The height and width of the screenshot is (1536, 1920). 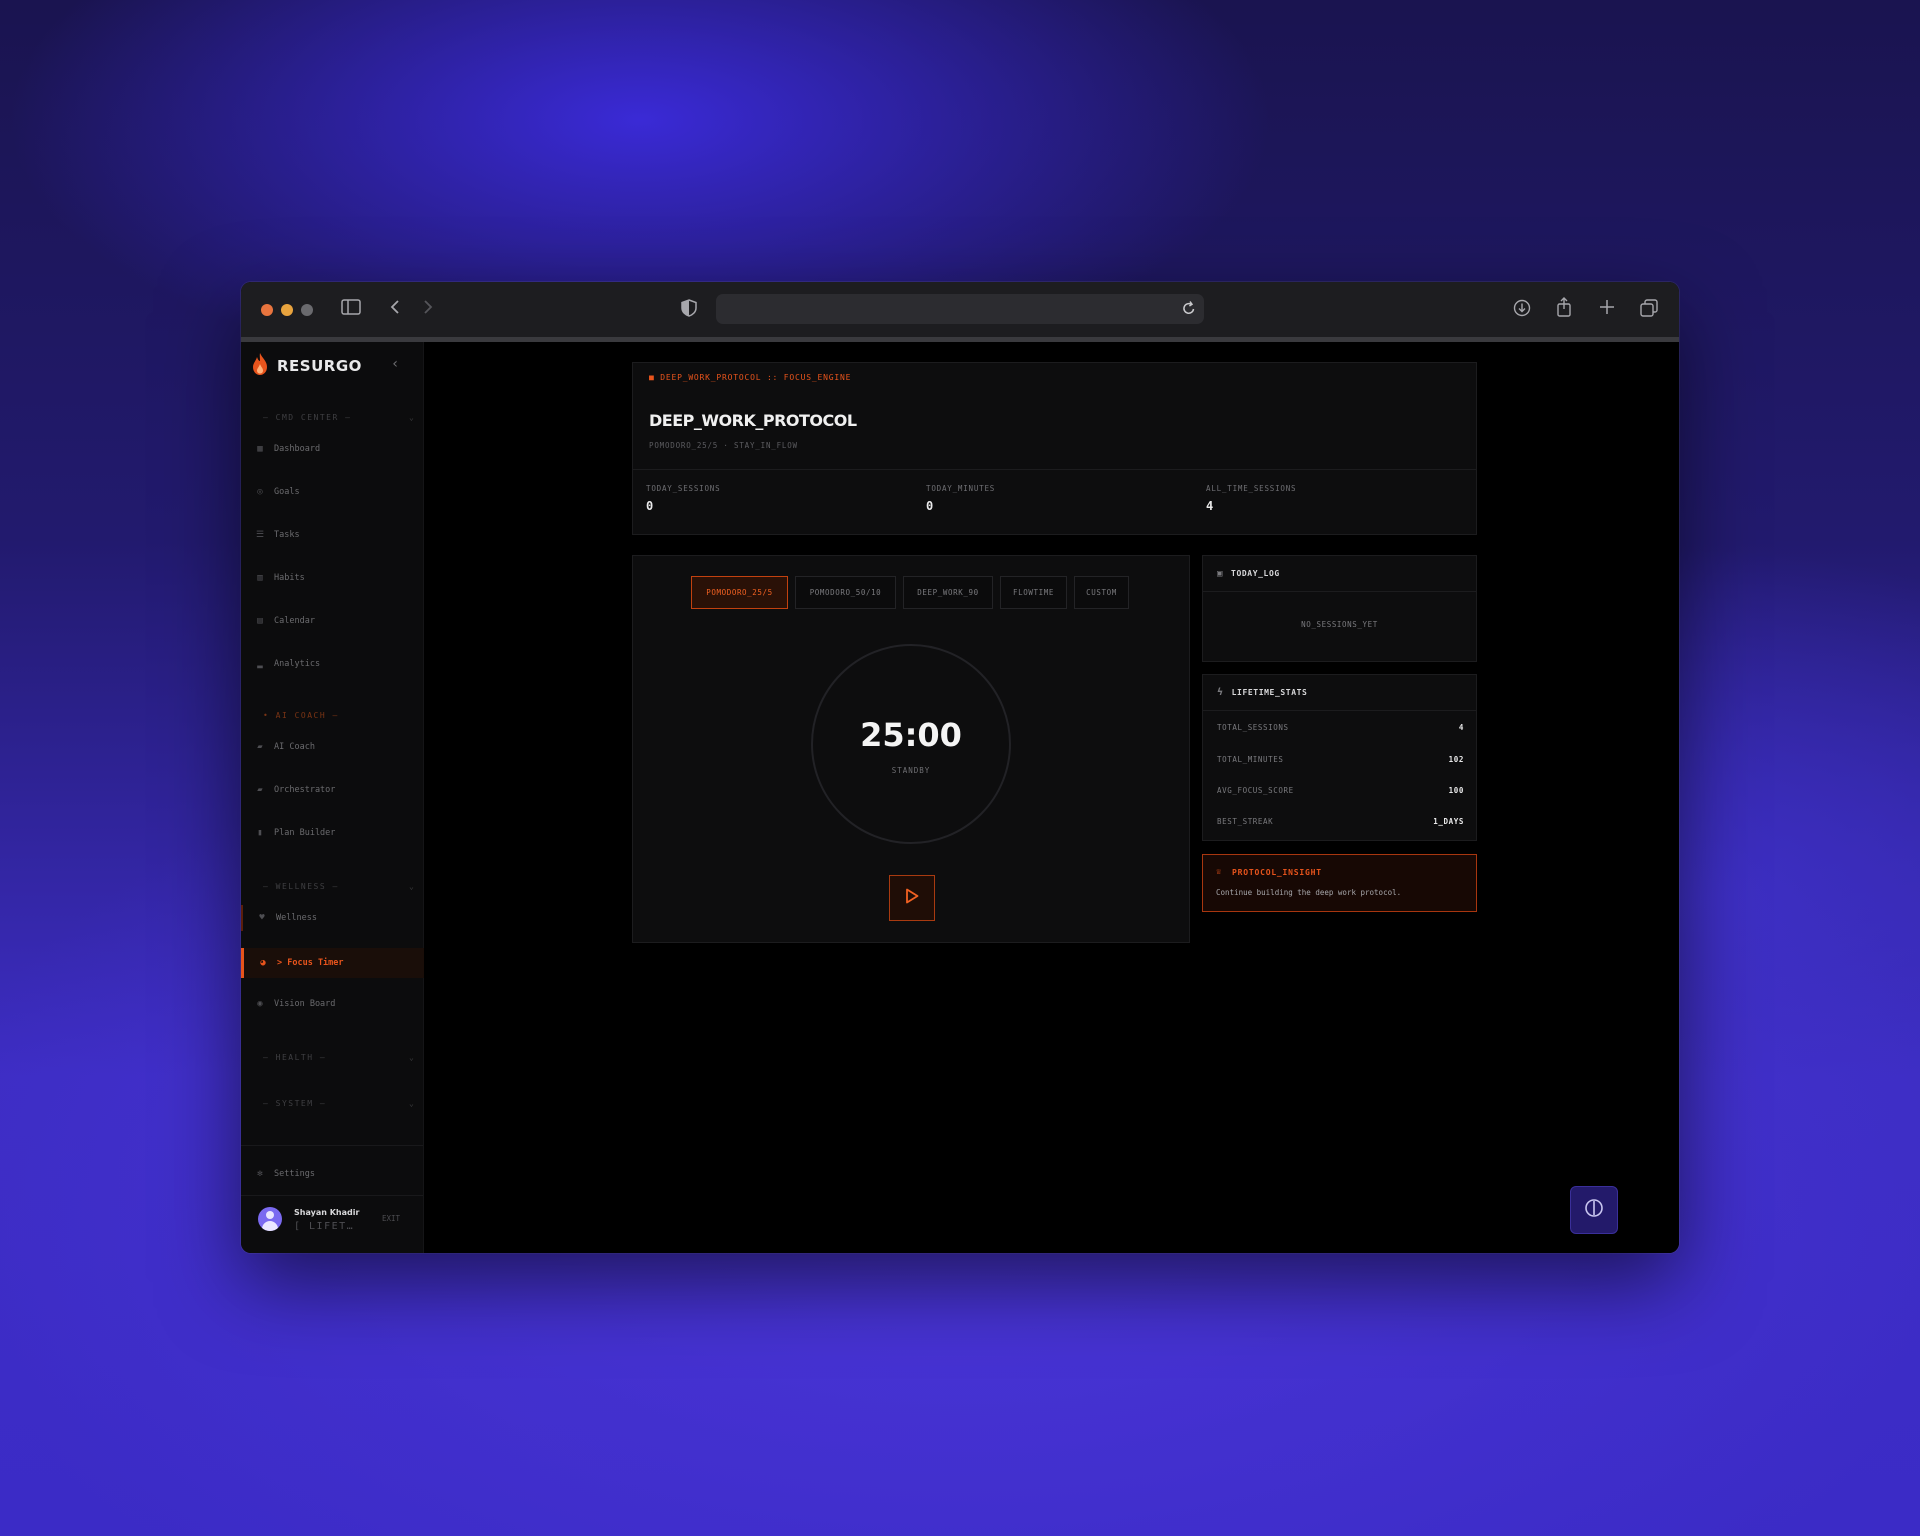 I want to click on start-timer-button, so click(x=912, y=898).